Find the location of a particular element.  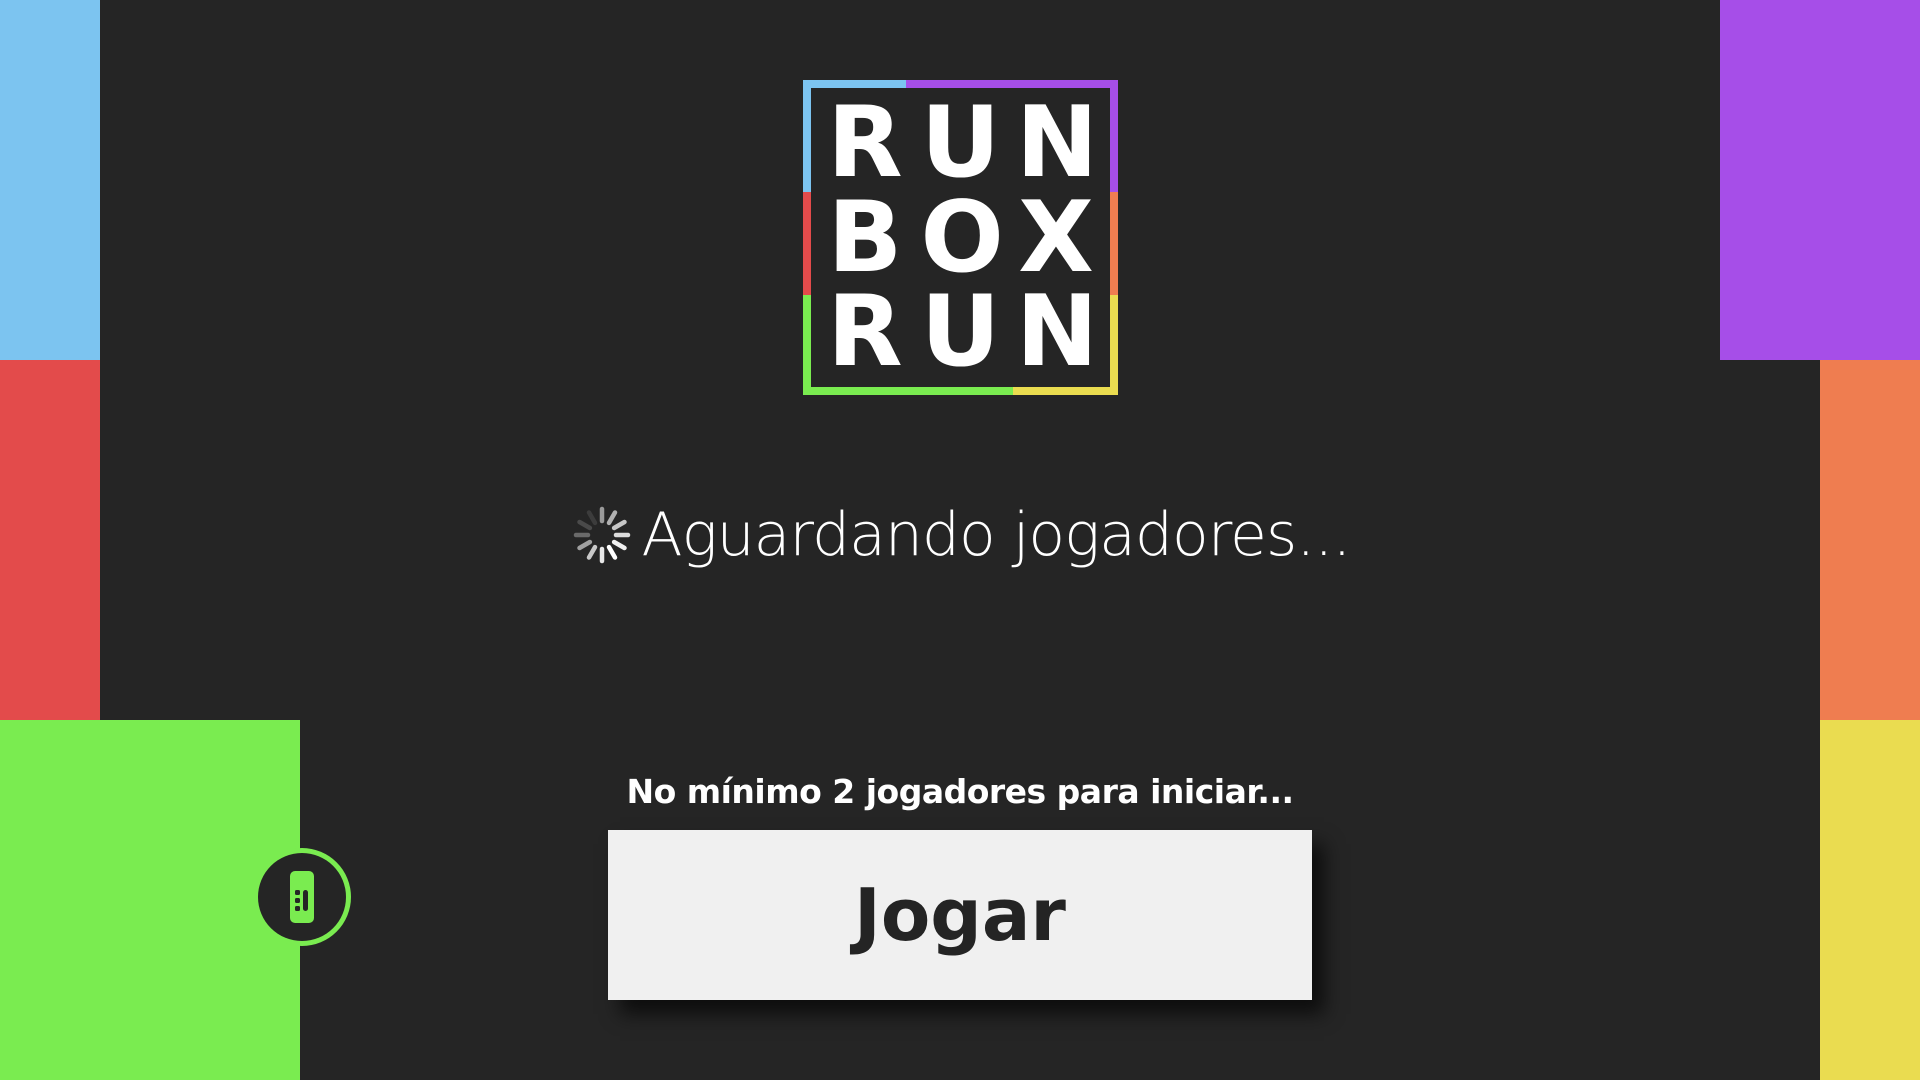

logo-row-3: R U N is located at coordinates (962, 331).